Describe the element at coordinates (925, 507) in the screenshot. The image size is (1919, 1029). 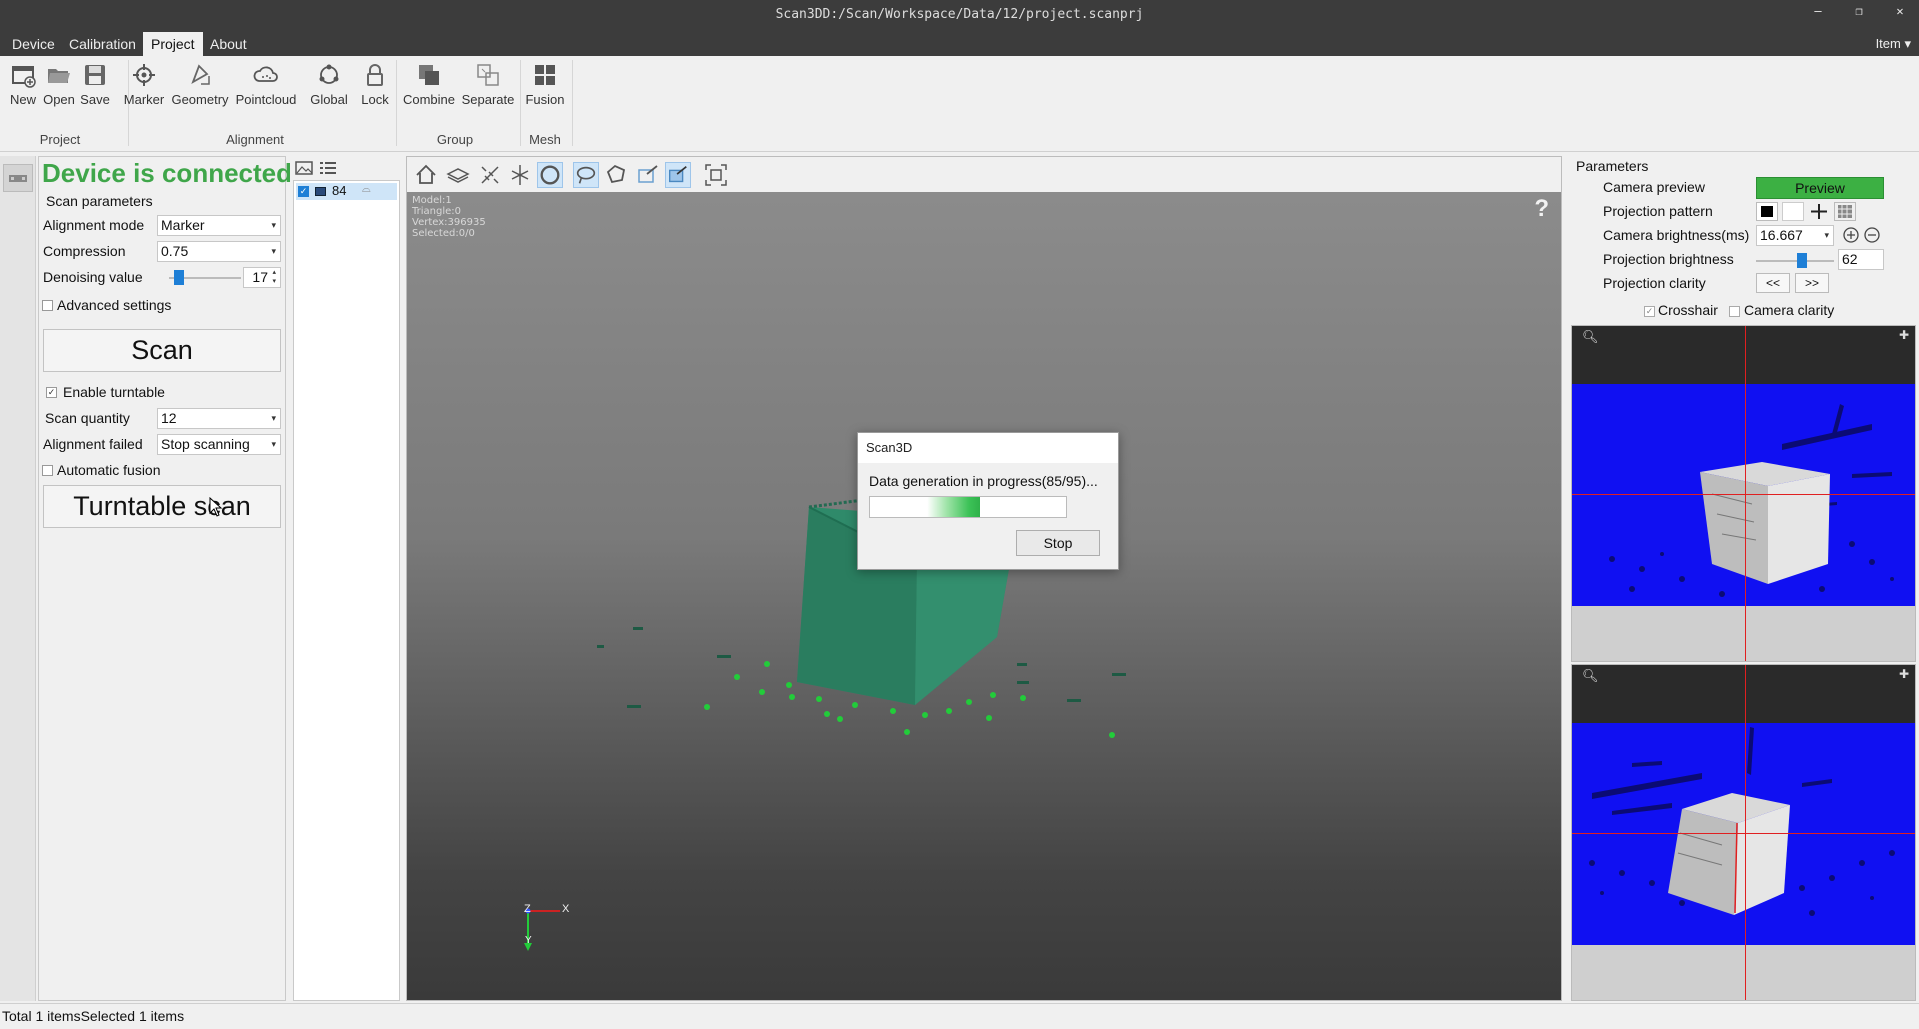
I see `progress-fill` at that location.